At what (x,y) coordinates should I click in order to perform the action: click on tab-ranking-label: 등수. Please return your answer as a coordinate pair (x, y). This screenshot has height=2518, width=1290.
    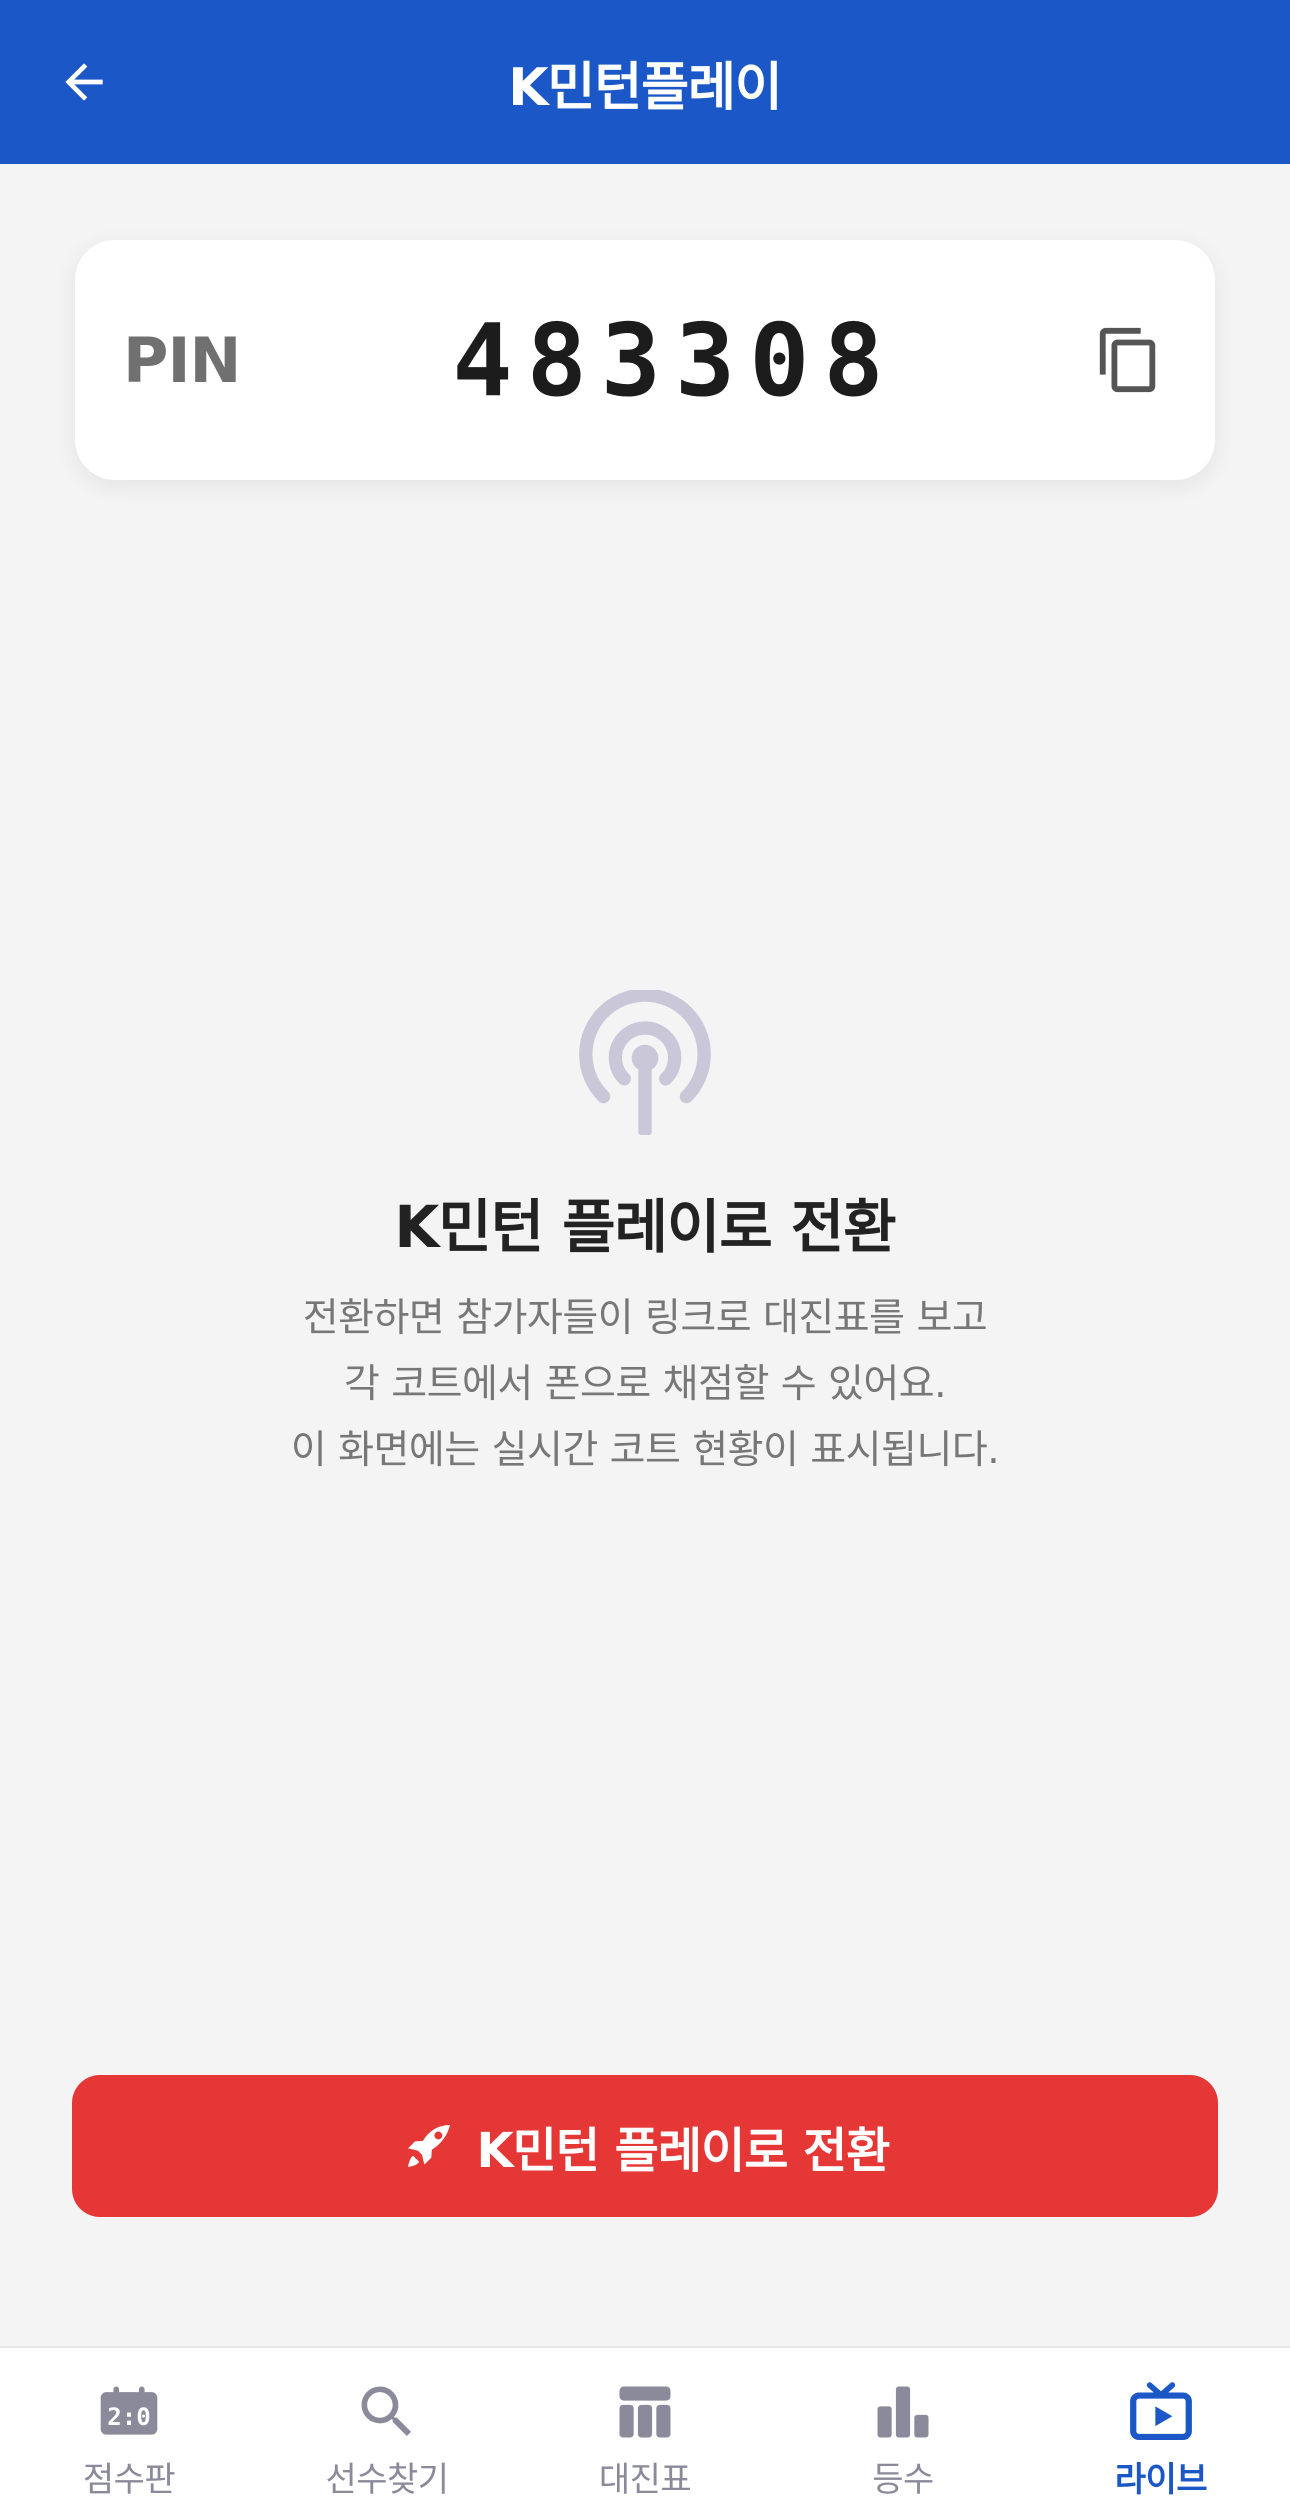
    Looking at the image, I should click on (903, 2480).